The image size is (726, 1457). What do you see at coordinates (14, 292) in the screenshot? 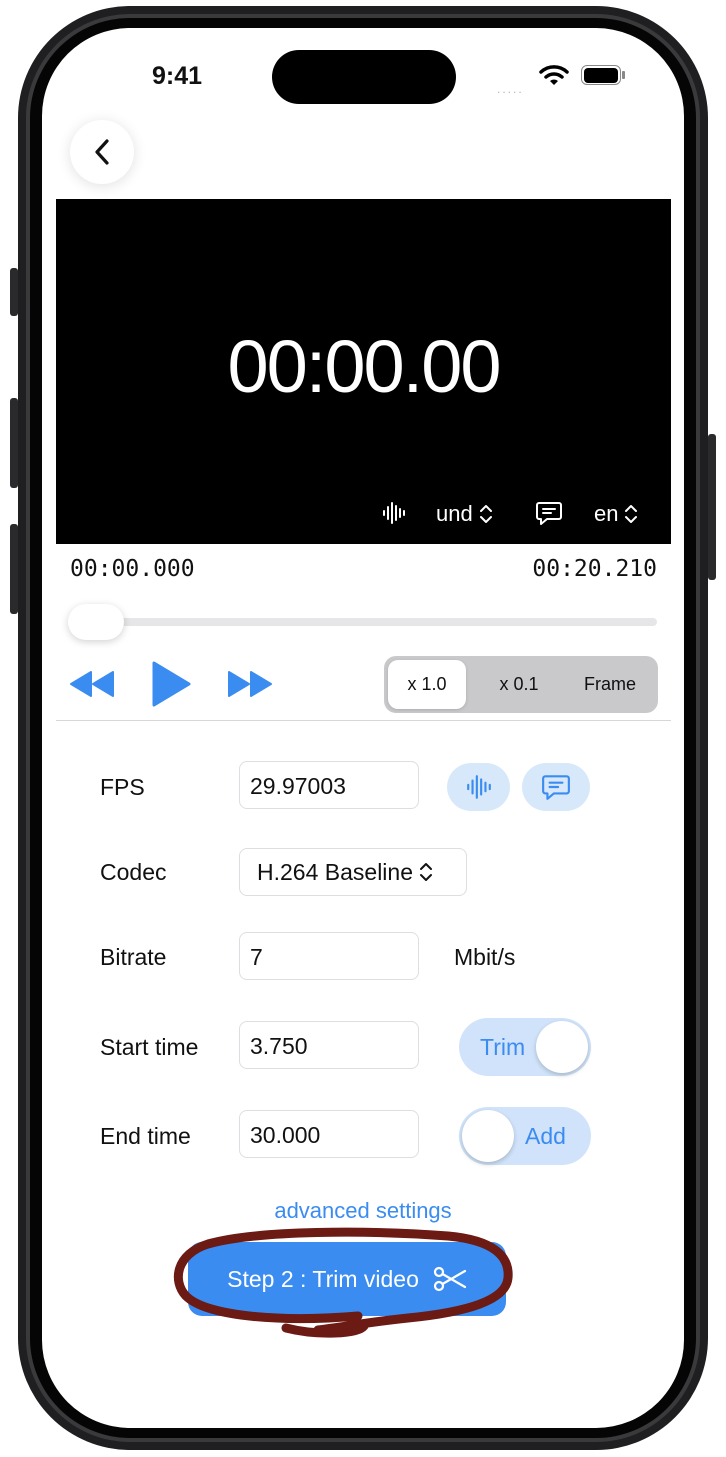
I see `action-button` at bounding box center [14, 292].